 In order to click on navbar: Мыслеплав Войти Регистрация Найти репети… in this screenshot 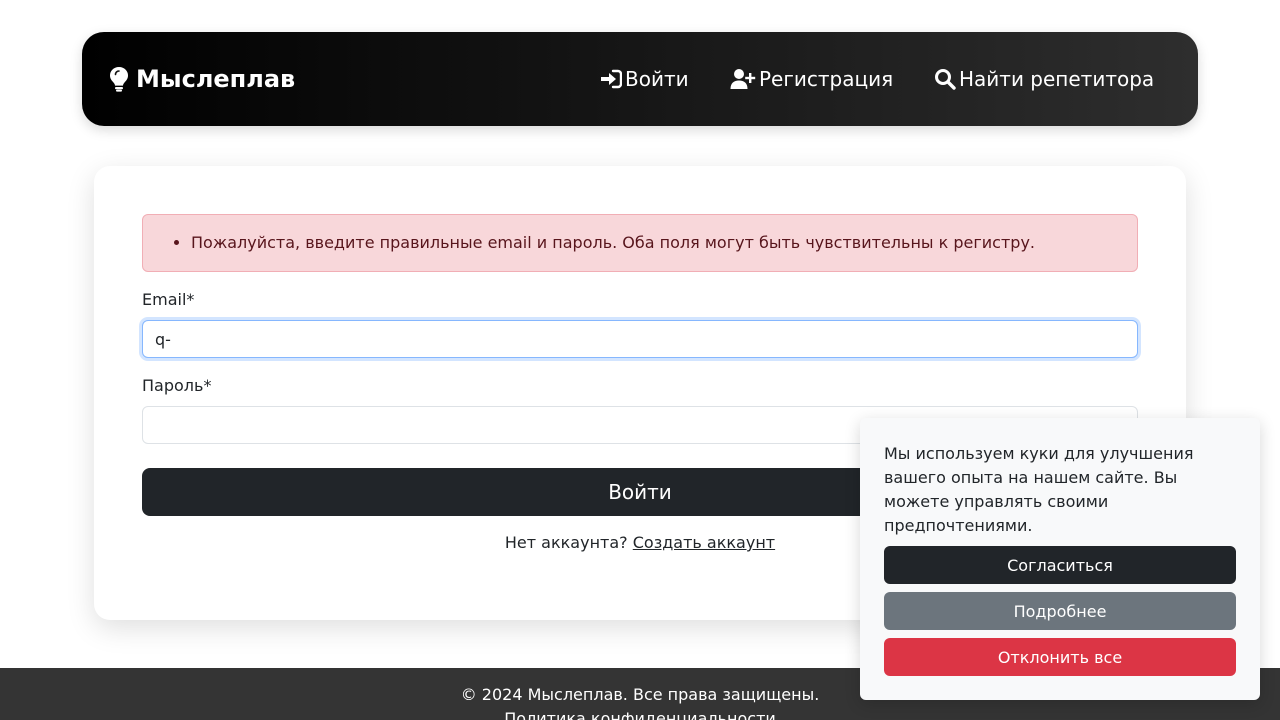, I will do `click(640, 79)`.